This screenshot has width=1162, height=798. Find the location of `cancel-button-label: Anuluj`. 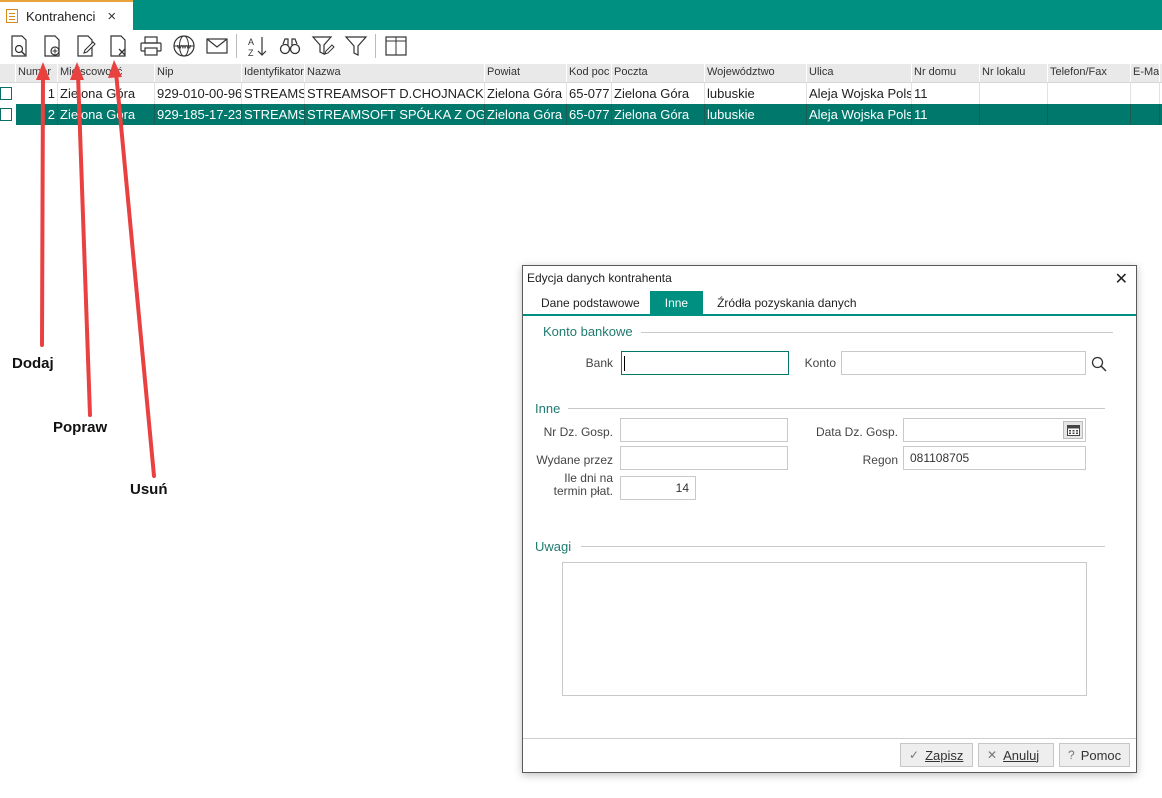

cancel-button-label: Anuluj is located at coordinates (1021, 755).